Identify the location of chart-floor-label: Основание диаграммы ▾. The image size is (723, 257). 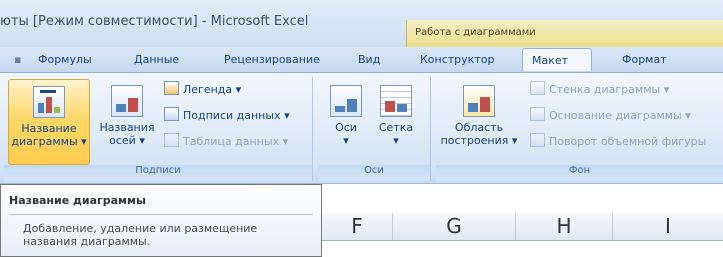
(620, 115).